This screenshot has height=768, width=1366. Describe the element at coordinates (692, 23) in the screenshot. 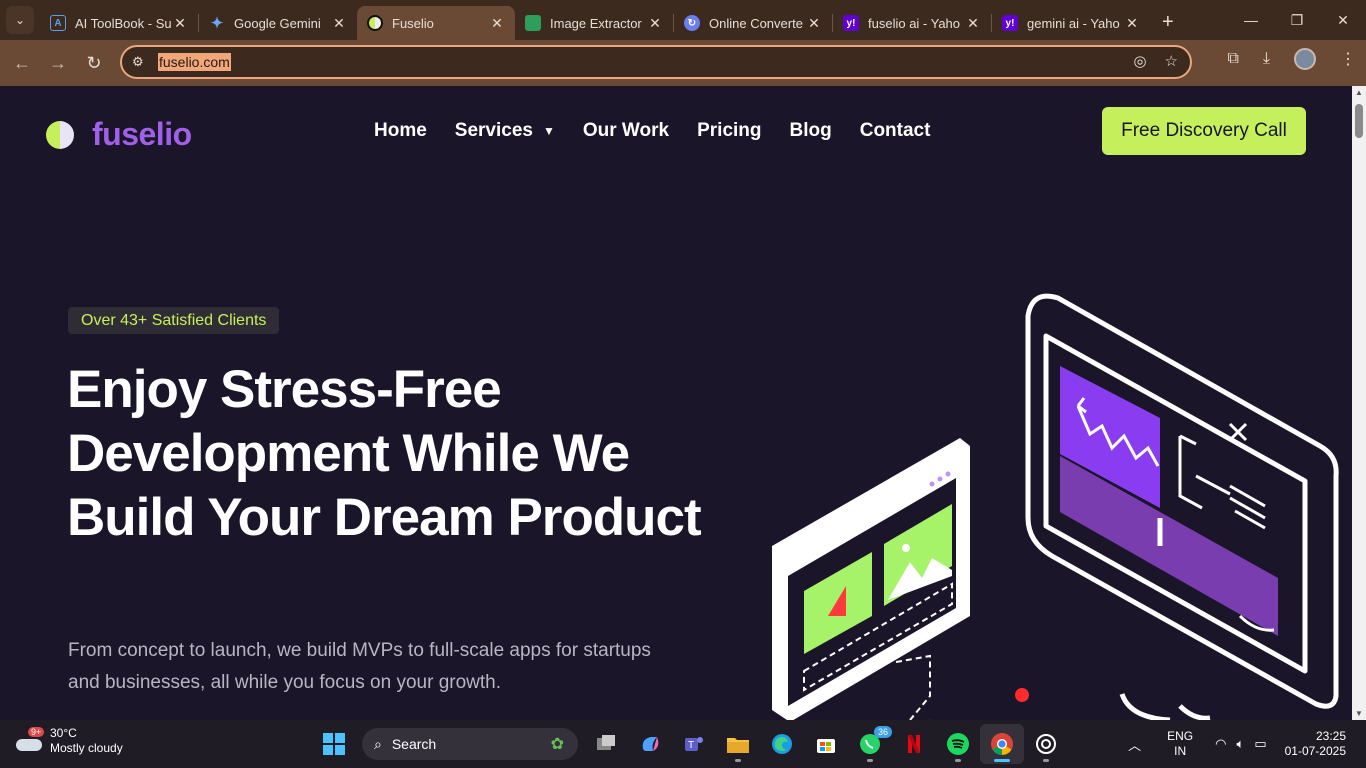

I see `online-converter-icon: ↻` at that location.